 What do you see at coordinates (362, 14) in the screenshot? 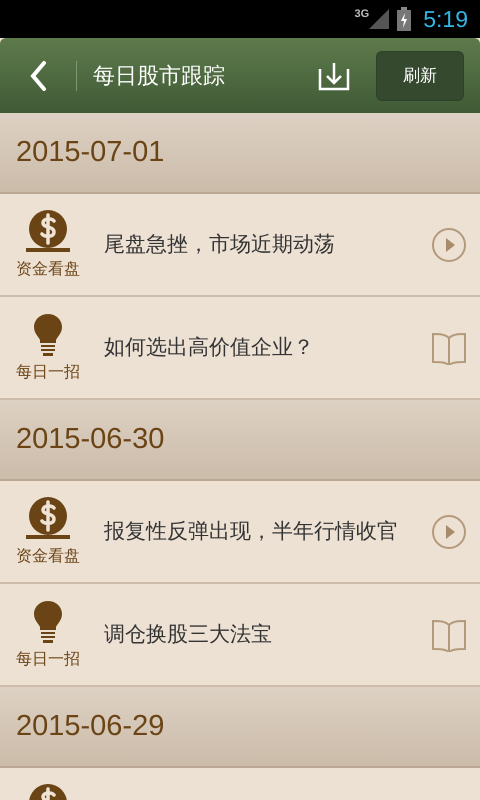
I see `network-label: 3G` at bounding box center [362, 14].